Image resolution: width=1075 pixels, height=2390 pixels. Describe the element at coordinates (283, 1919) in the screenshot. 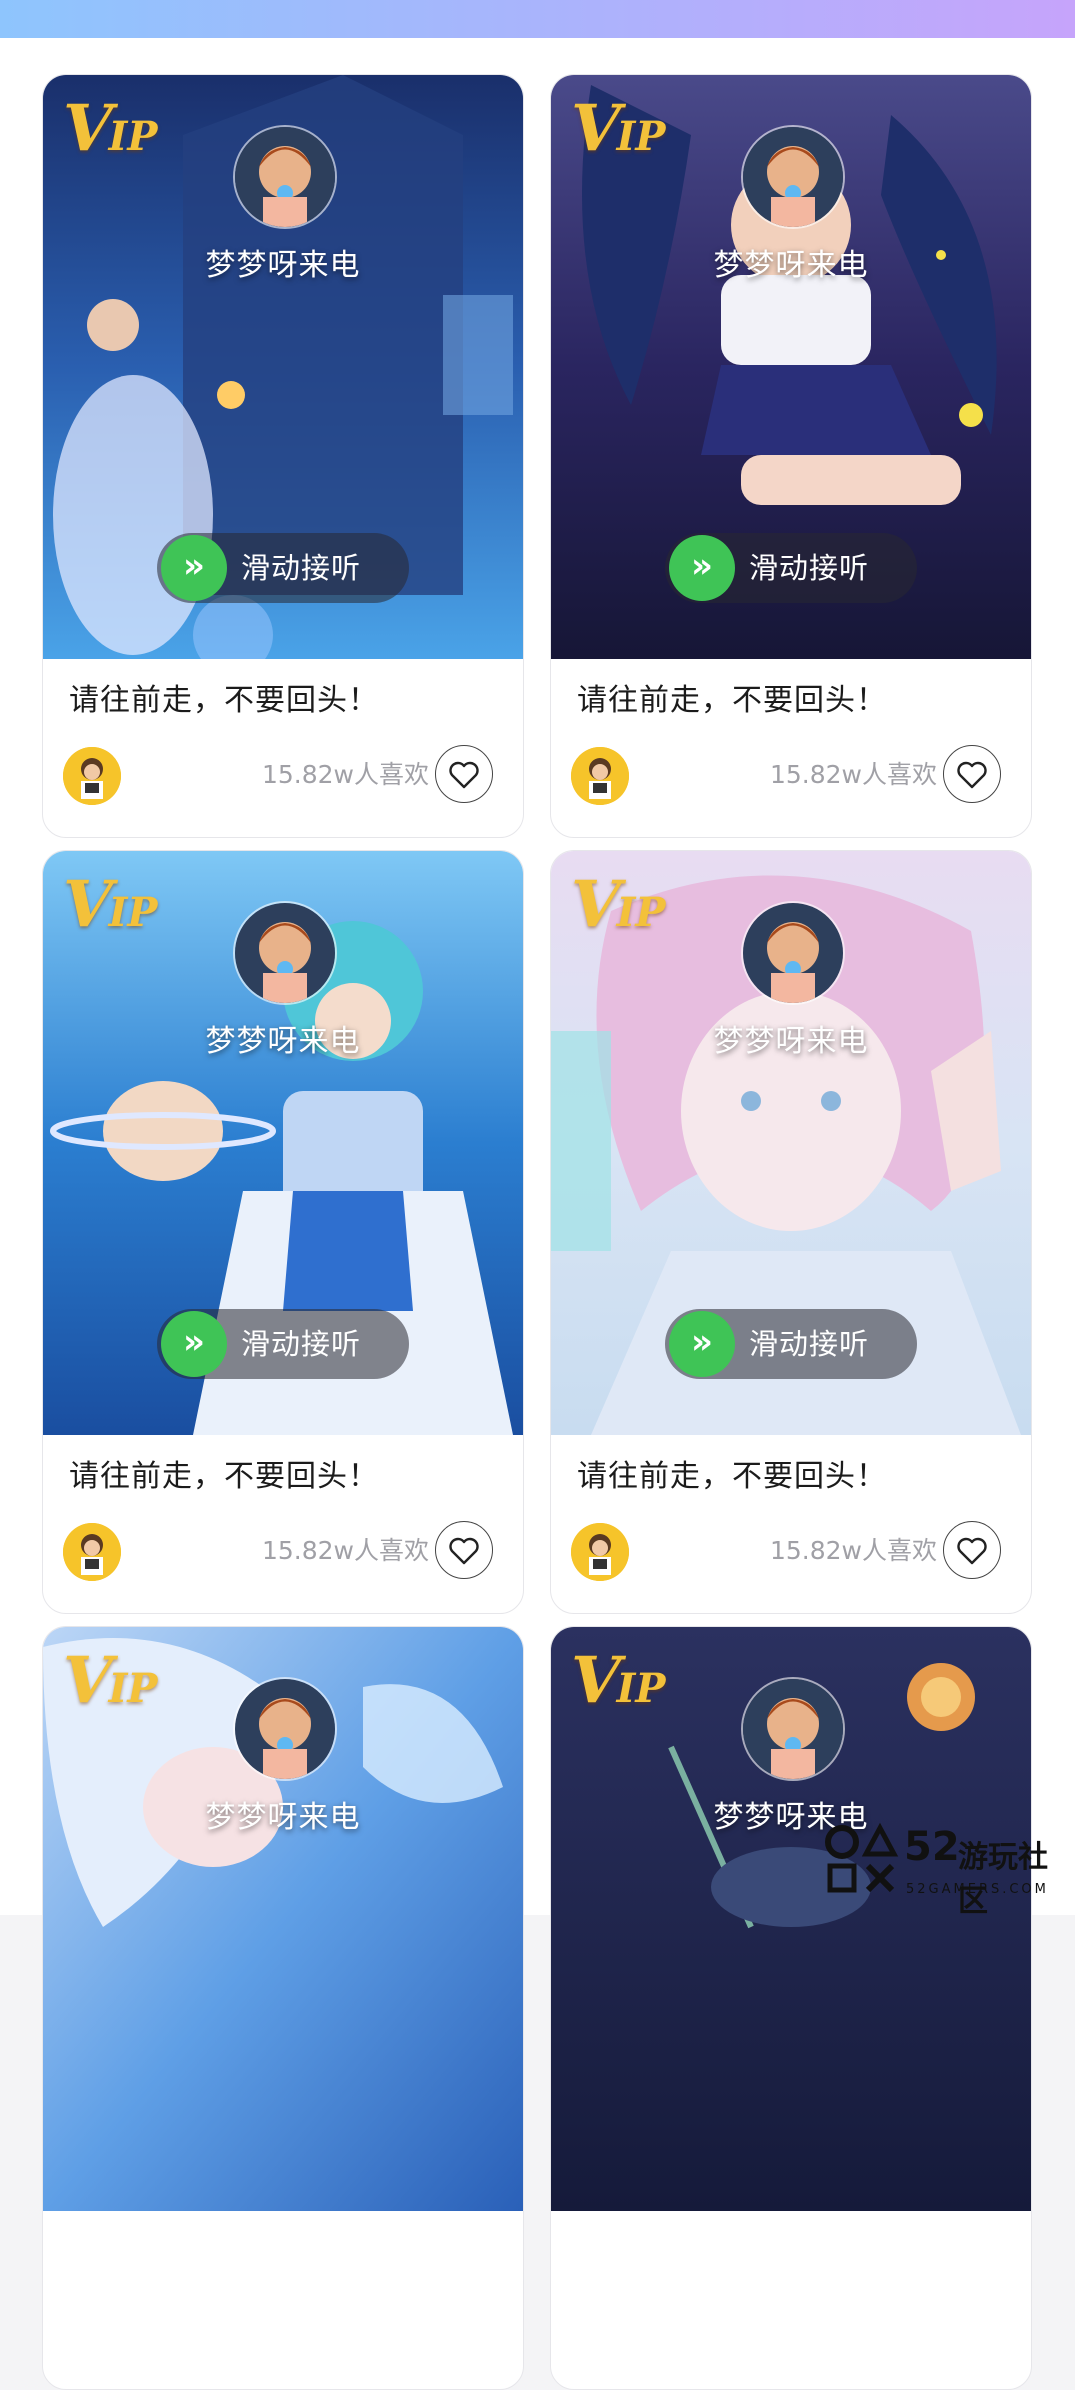

I see `card-artwork: VIP 梦梦呀来电` at that location.